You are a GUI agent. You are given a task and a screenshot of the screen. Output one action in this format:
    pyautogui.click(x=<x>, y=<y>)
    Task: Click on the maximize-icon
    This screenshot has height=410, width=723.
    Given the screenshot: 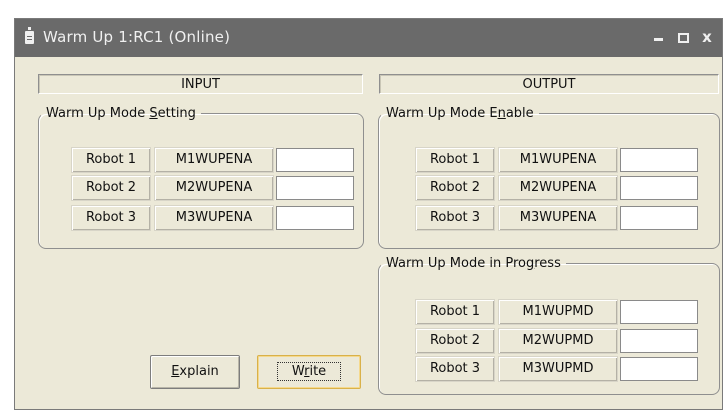 What is the action you would take?
    pyautogui.click(x=683, y=37)
    